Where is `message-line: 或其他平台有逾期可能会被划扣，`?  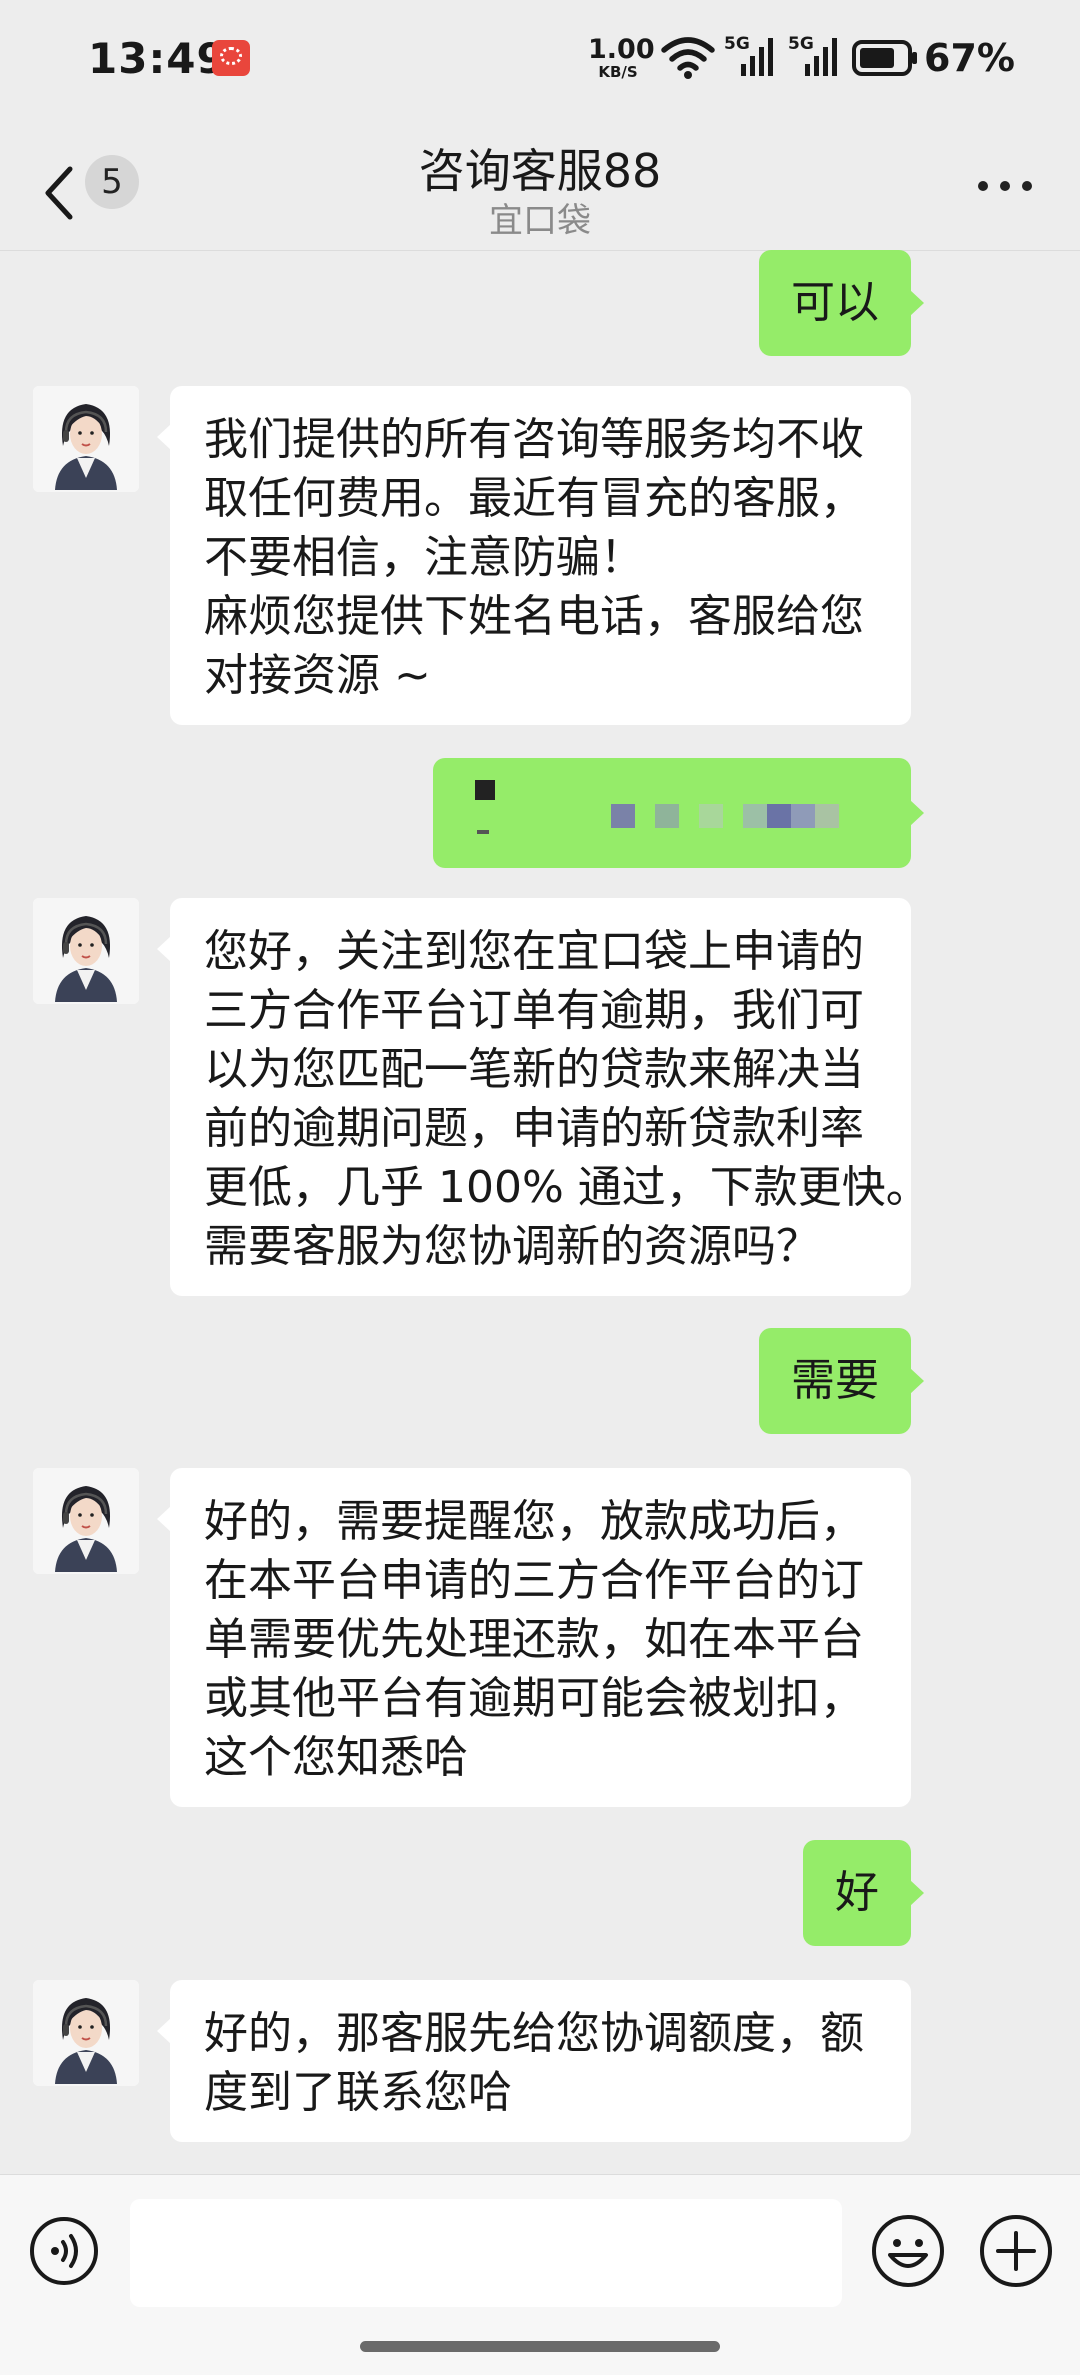
message-line: 或其他平台有逾期可能会被划扣， is located at coordinates (534, 1698).